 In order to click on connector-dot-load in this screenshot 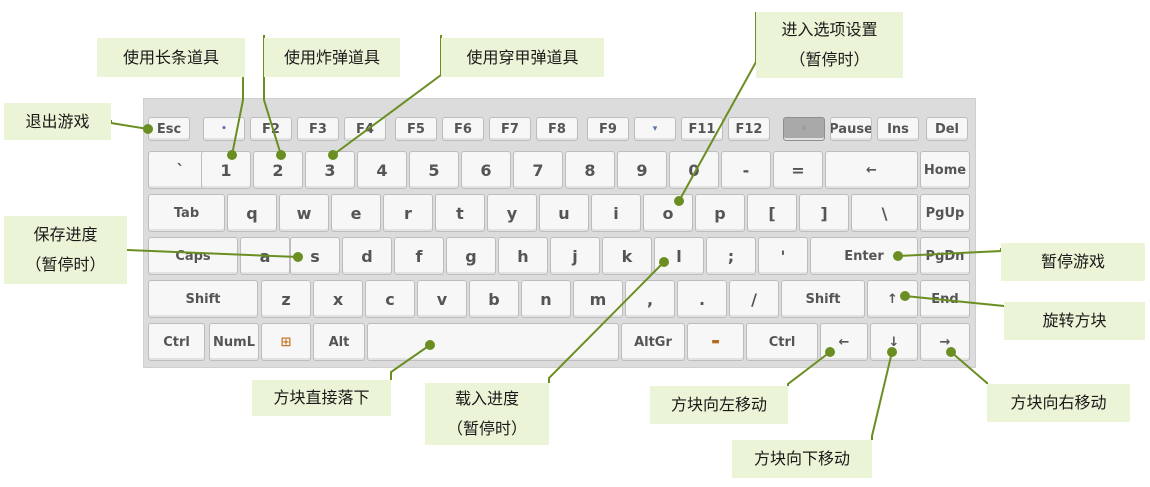, I will do `click(664, 262)`.